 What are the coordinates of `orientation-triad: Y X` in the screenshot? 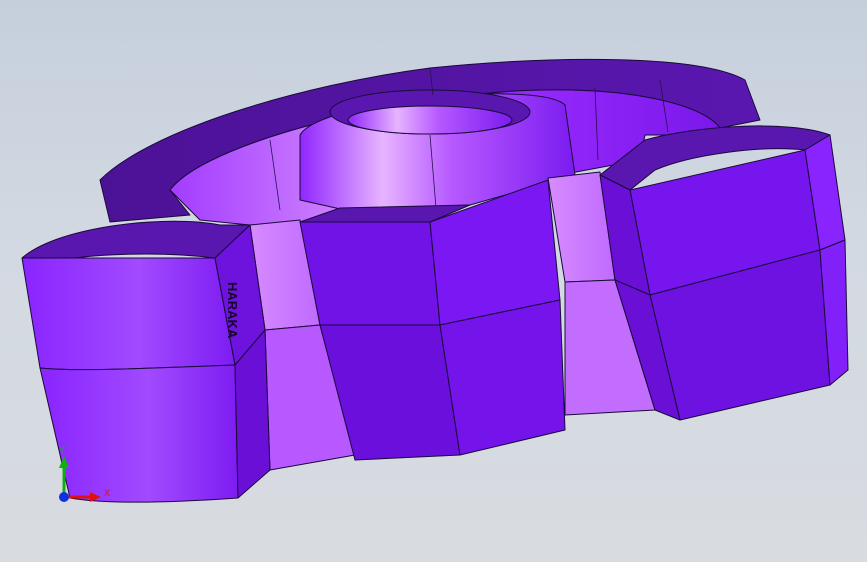 It's located at (84, 473).